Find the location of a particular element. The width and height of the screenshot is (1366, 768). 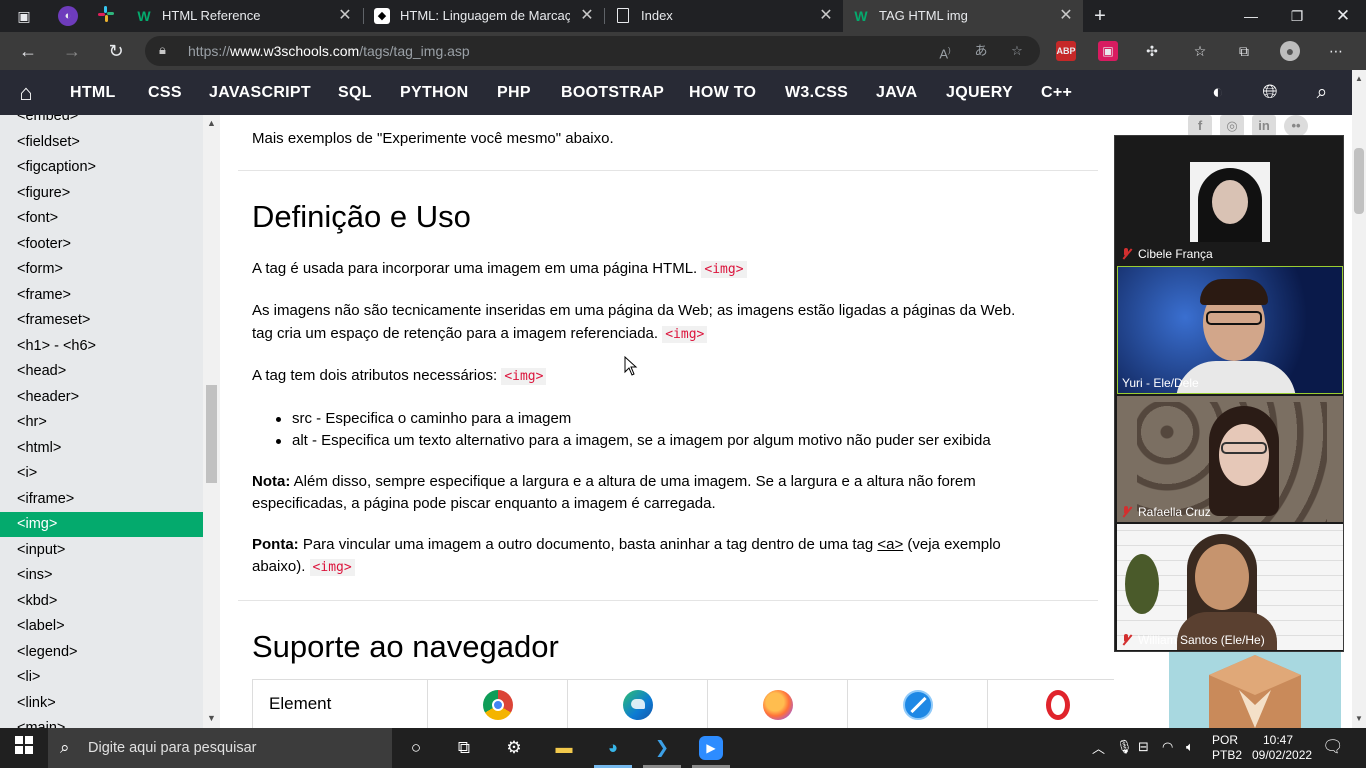

volume-icon: 🔈︎ is located at coordinates (1190, 747).